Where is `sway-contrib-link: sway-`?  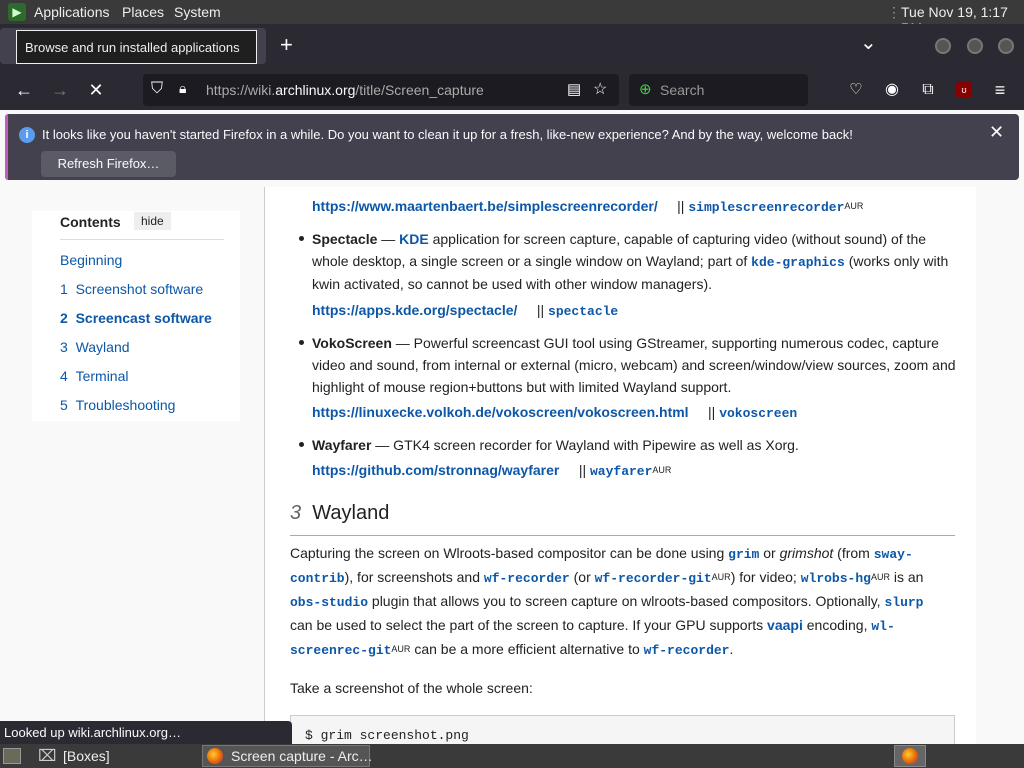
sway-contrib-link: sway- is located at coordinates (893, 554).